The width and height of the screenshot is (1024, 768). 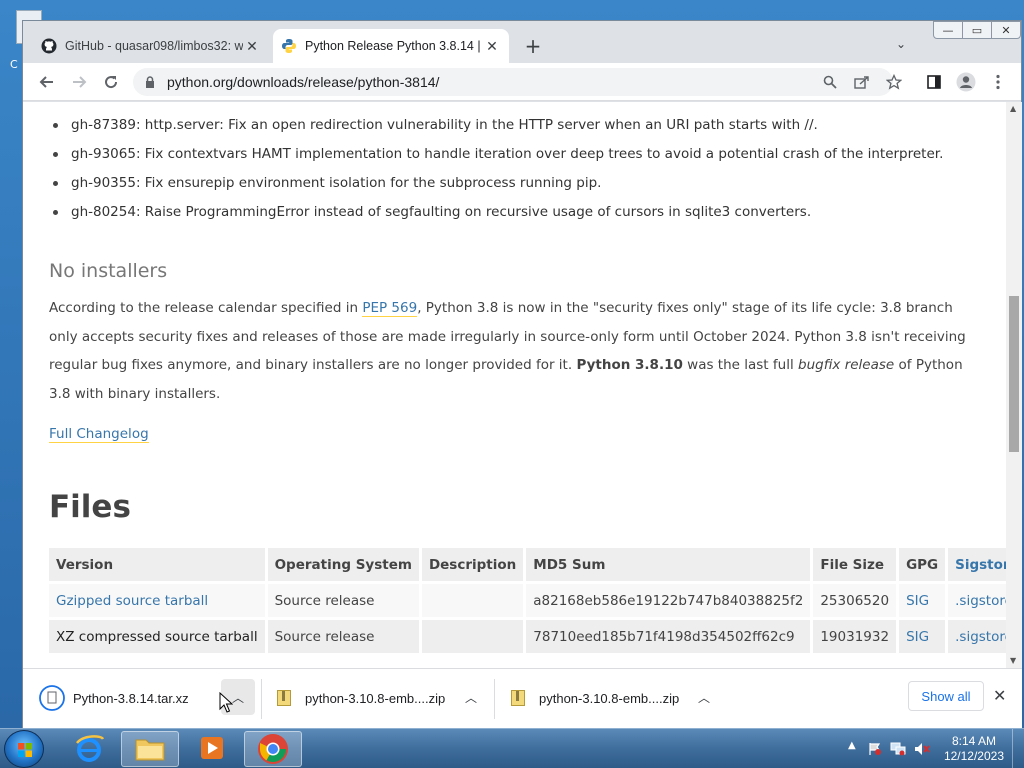 I want to click on cell-md5: a82168eb586e19122b747b84038825f2, so click(x=668, y=600).